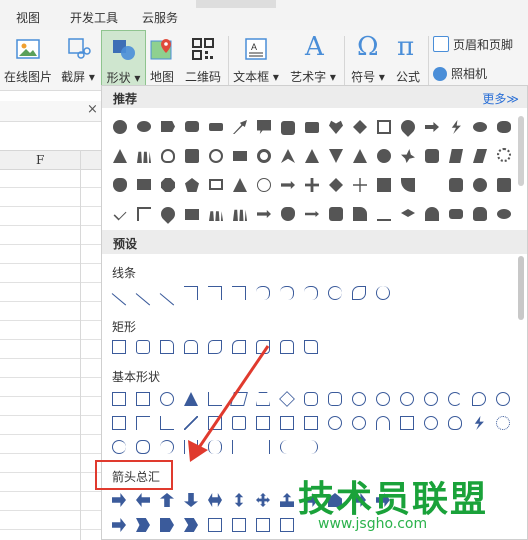 The image size is (528, 540). I want to click on watermark-url: www.jsgho.com, so click(373, 524).